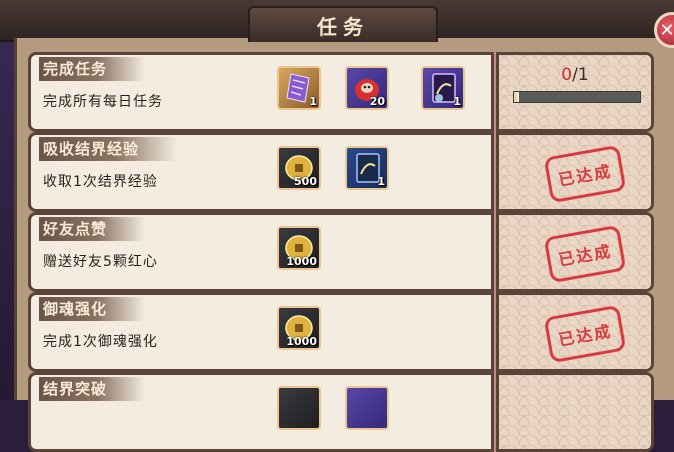 This screenshot has height=452, width=674. What do you see at coordinates (100, 342) in the screenshot?
I see `task-description: 完成1次御魂强化` at bounding box center [100, 342].